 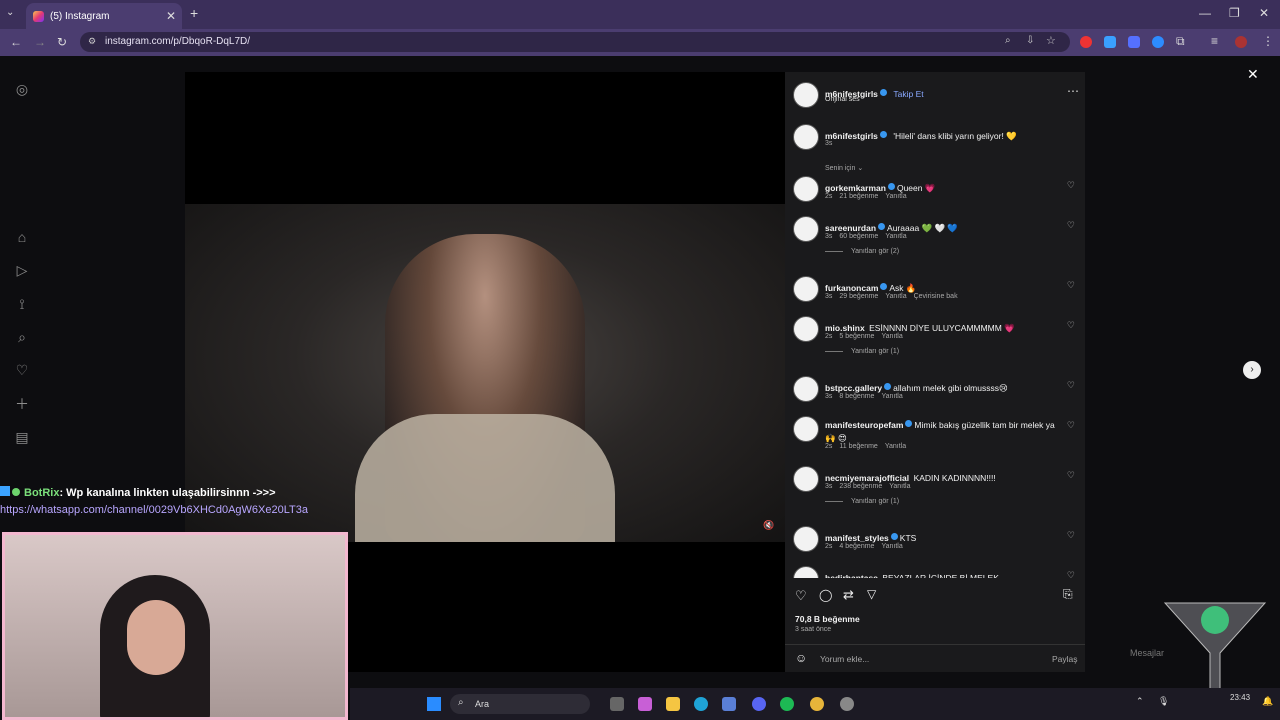 I want to click on install-icon: ⇩, so click(x=1030, y=40).